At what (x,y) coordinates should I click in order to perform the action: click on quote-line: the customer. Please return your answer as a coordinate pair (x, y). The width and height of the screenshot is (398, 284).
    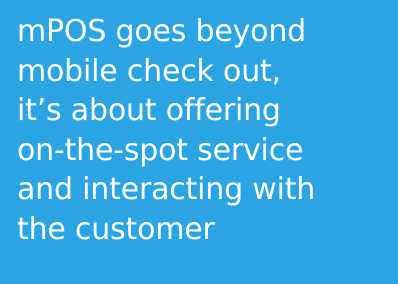
    Looking at the image, I should click on (116, 229).